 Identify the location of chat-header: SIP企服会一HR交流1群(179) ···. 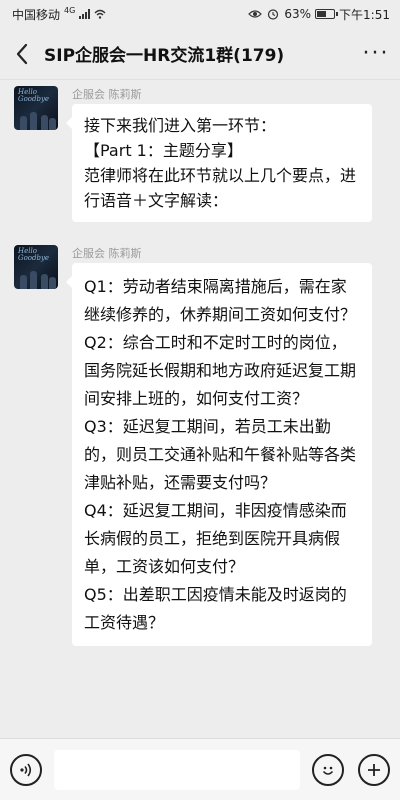
(200, 54).